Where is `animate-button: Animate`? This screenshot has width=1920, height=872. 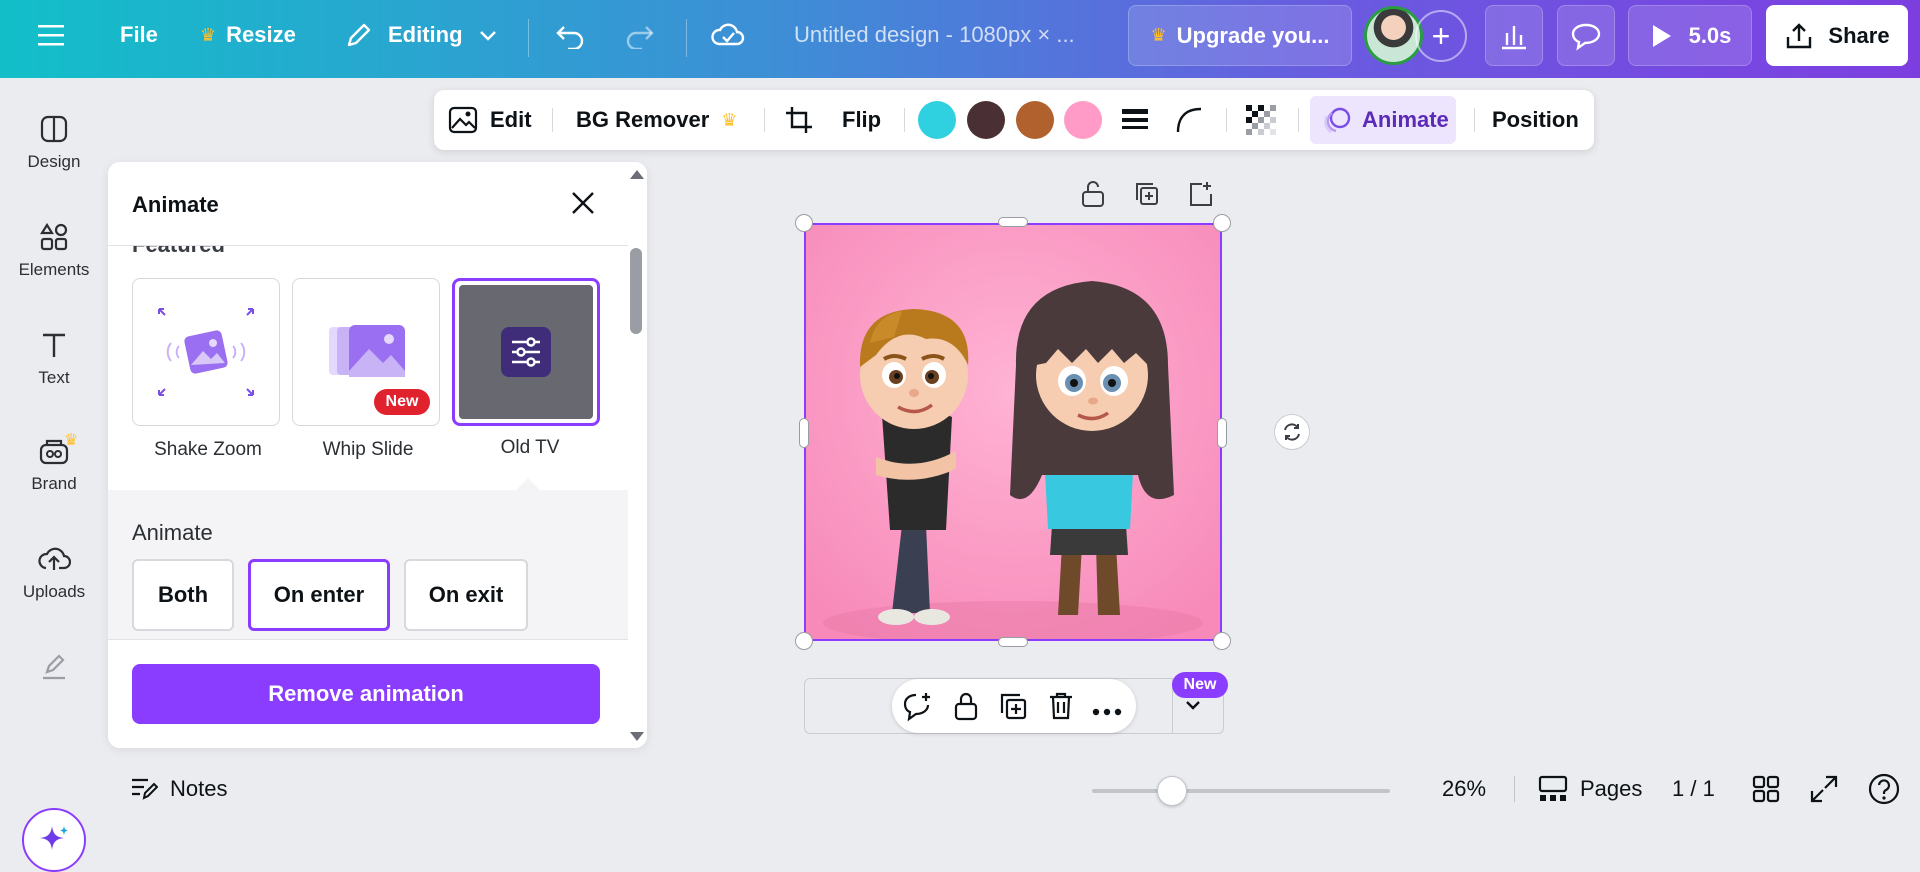
animate-button: Animate is located at coordinates (1385, 120).